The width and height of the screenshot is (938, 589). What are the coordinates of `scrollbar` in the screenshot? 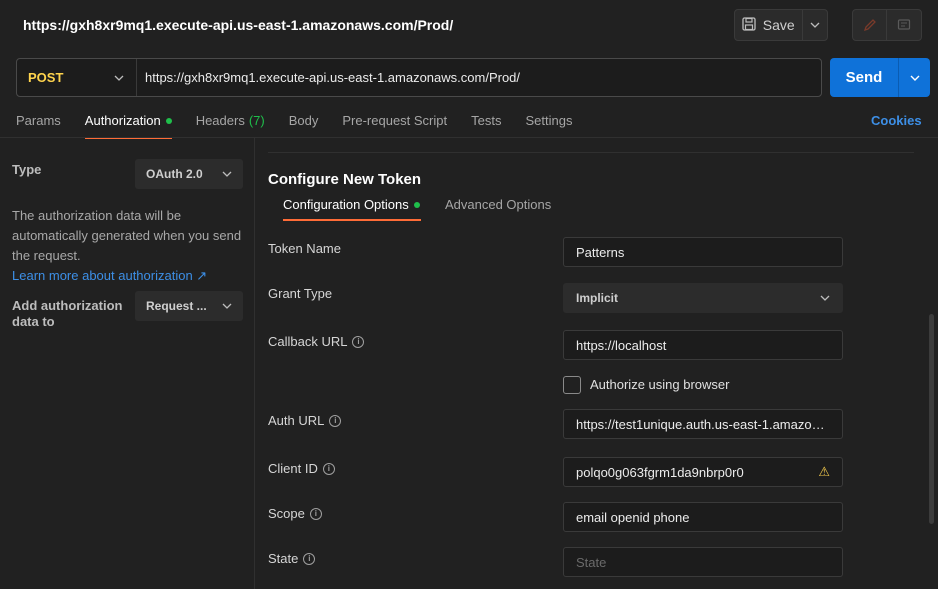 It's located at (931, 419).